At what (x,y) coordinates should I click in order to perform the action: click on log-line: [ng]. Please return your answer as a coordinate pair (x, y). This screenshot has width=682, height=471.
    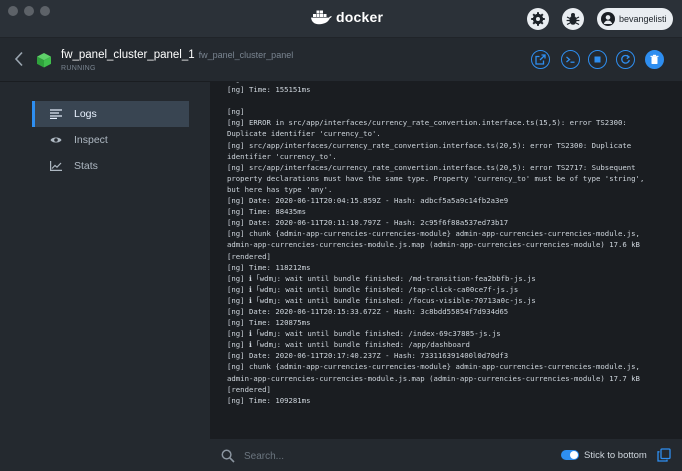
    Looking at the image, I should click on (236, 112).